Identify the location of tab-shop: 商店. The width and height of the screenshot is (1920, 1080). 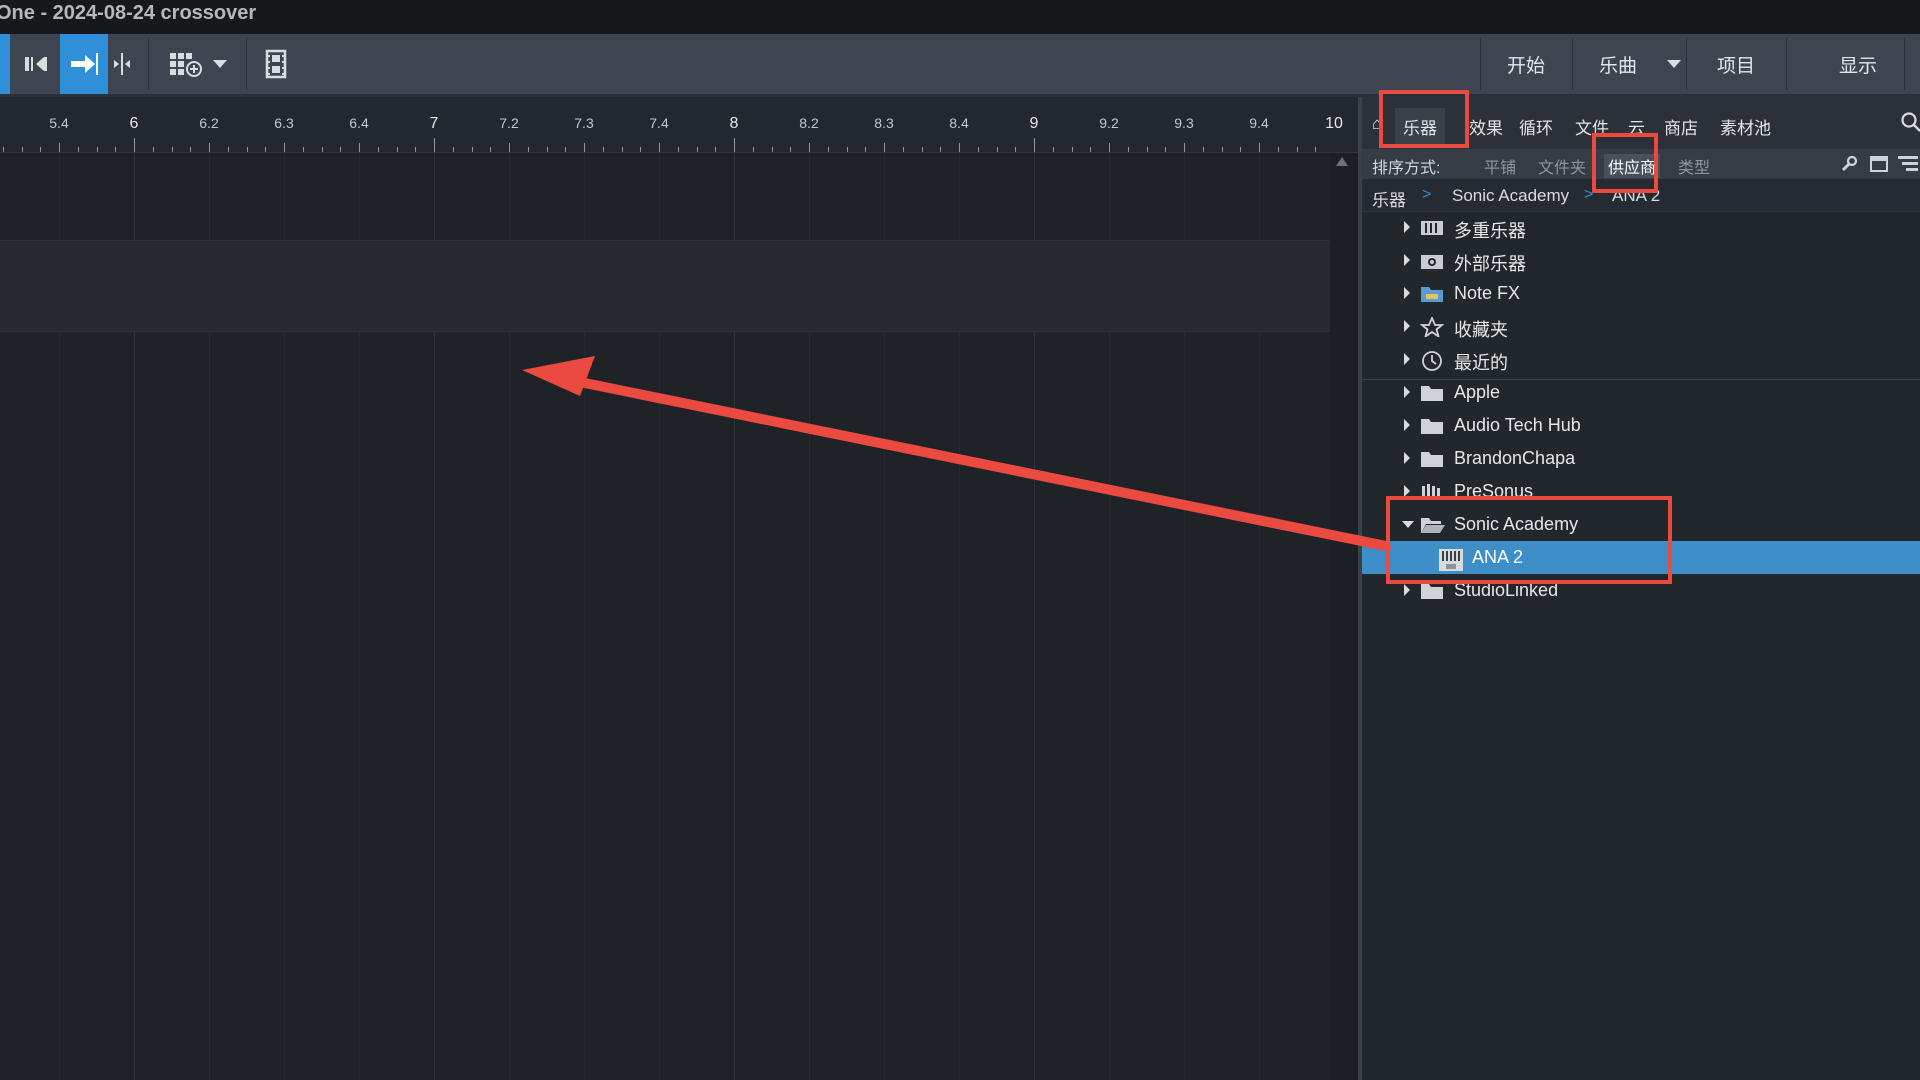
(1681, 126).